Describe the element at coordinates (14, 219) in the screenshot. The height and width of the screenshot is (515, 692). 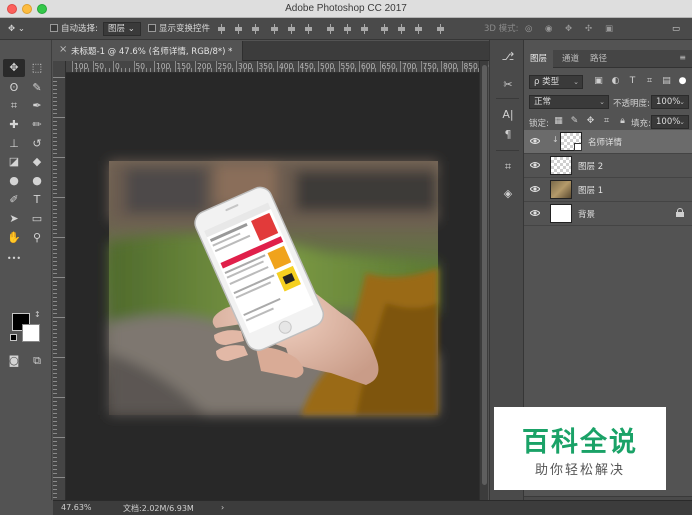
I see `path-select-tool: ➤` at that location.